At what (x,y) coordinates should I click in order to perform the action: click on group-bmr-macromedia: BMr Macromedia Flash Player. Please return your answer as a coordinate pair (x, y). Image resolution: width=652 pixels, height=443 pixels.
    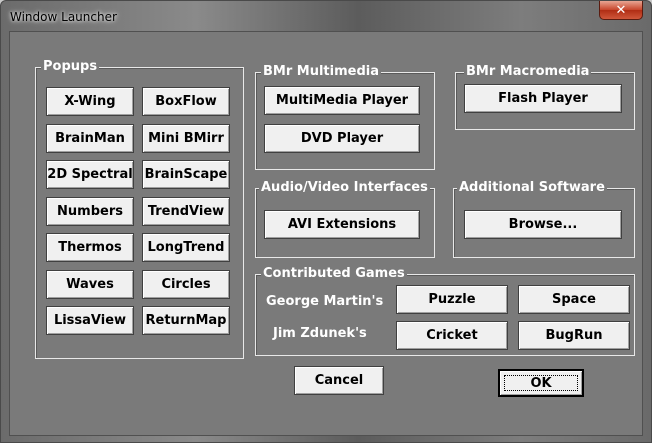
    Looking at the image, I should click on (545, 97).